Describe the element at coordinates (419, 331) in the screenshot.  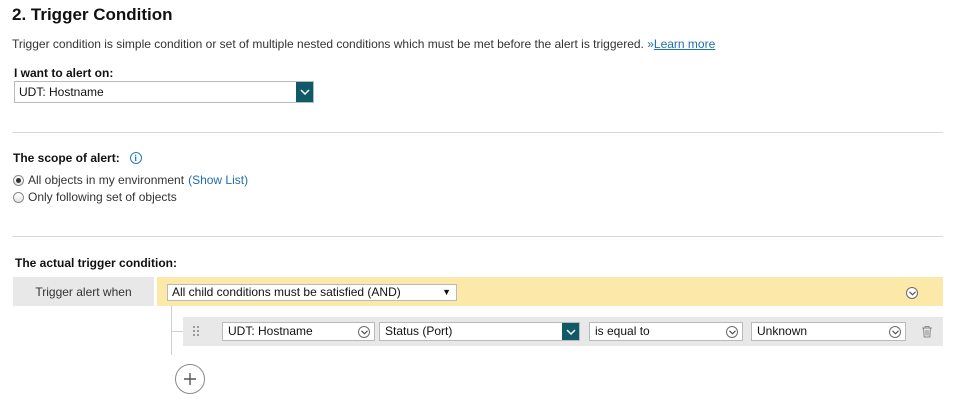
I see `condition-field-value: Status (Port)` at that location.